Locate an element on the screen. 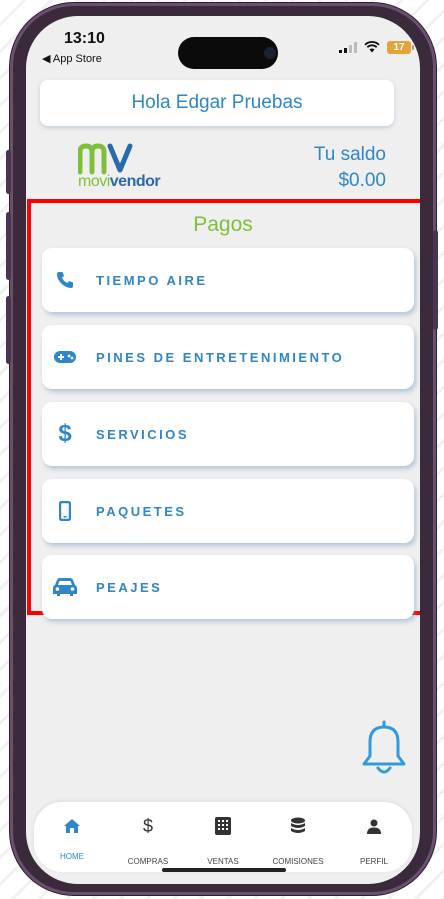 The height and width of the screenshot is (899, 444). nav-label: COMISIONES is located at coordinates (298, 861).